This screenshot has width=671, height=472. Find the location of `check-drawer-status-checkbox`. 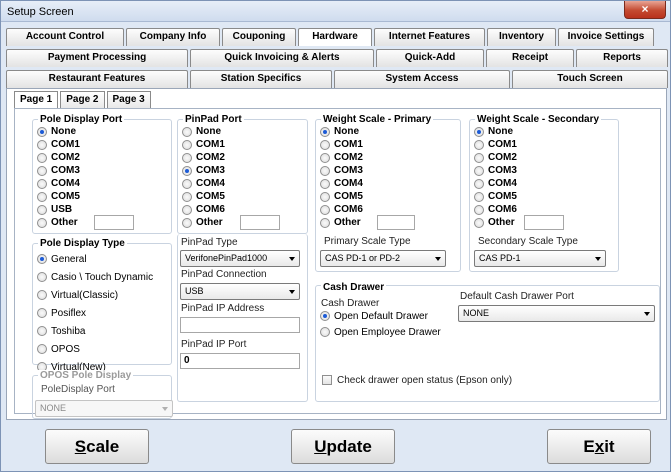

check-drawer-status-checkbox is located at coordinates (327, 380).